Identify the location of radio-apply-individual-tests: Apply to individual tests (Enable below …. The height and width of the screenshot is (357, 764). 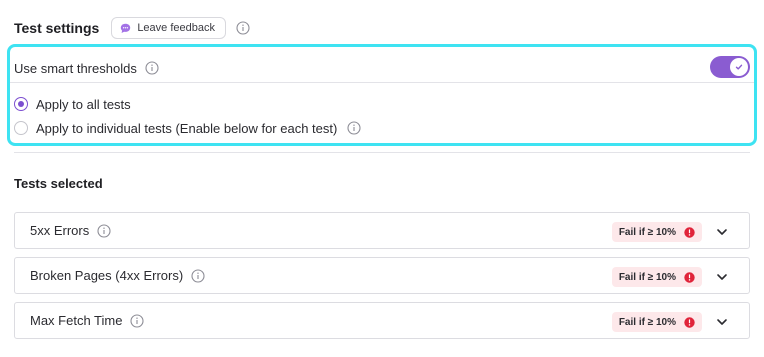
(187, 128).